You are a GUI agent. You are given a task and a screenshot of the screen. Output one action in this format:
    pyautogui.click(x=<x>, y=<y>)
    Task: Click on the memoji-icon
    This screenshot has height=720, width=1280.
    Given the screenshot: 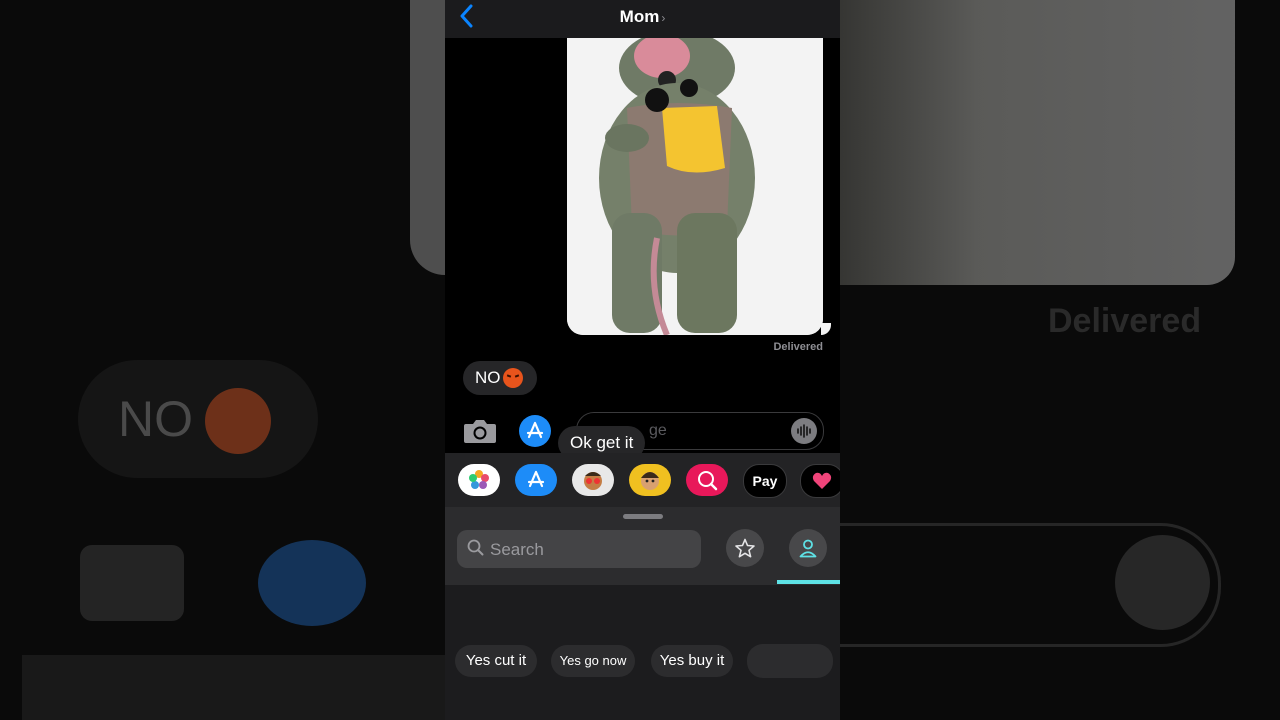 What is the action you would take?
    pyautogui.click(x=650, y=480)
    